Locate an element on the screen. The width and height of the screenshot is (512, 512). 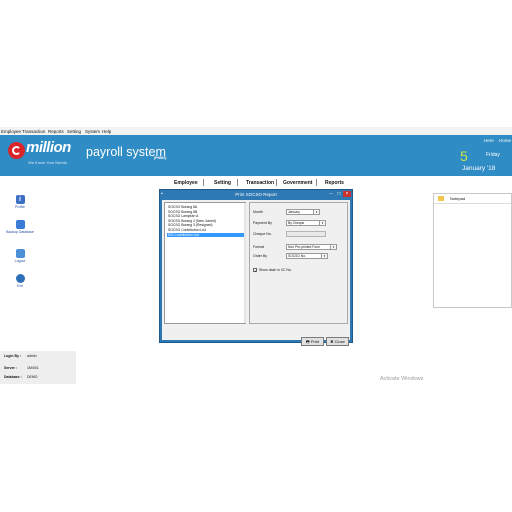
database-label: Database : is located at coordinates (13, 377).